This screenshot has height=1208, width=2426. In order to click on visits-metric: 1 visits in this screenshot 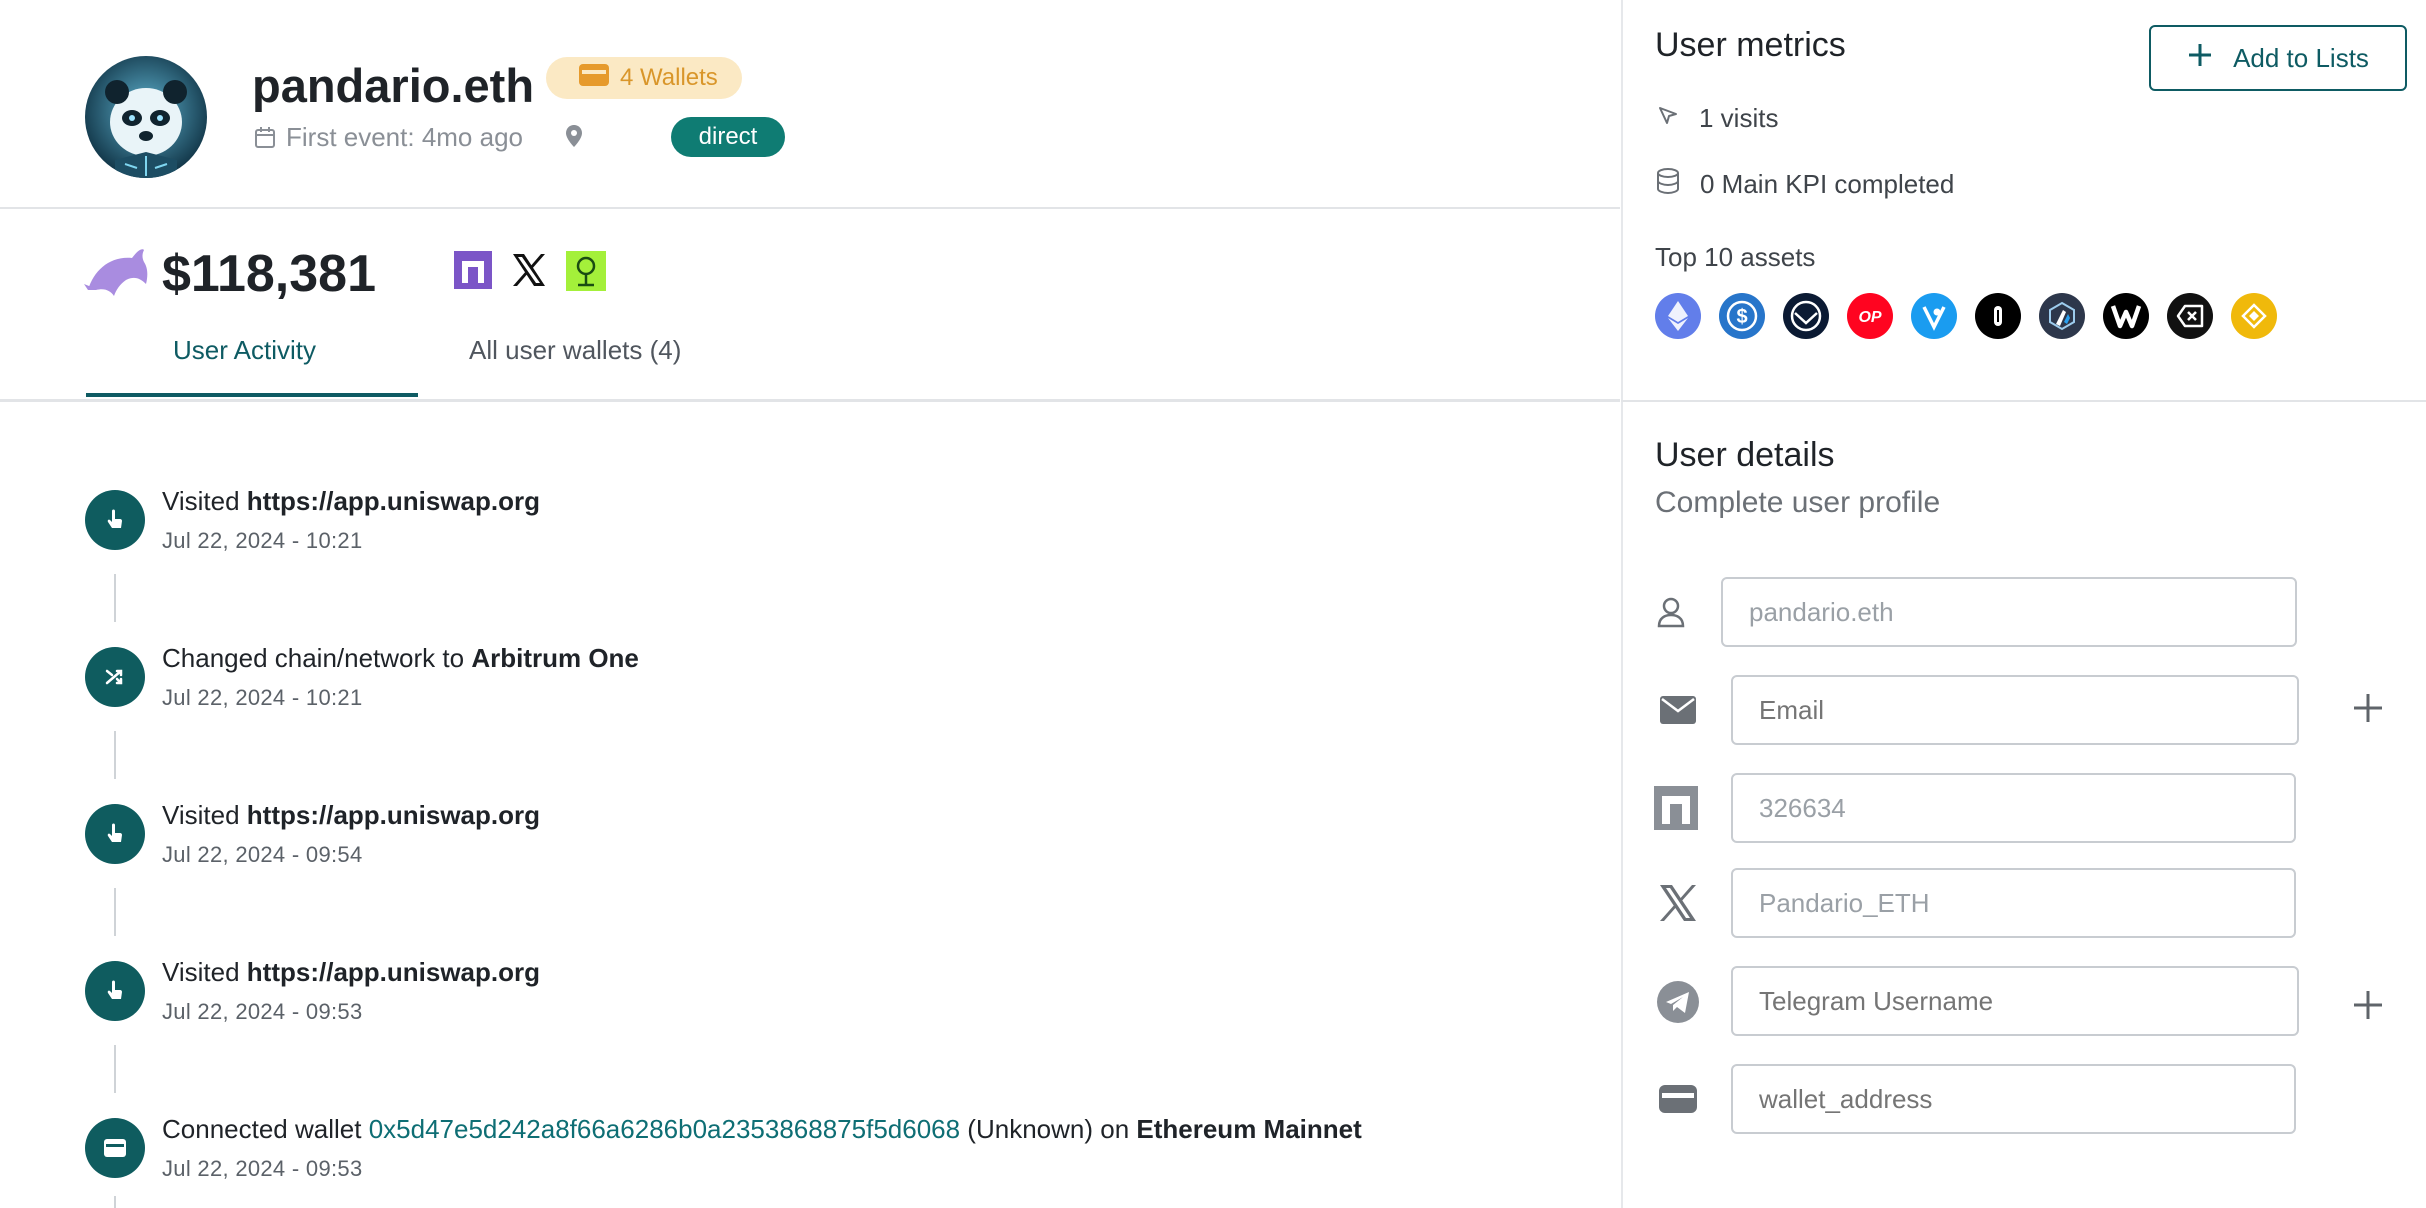, I will do `click(1717, 118)`.